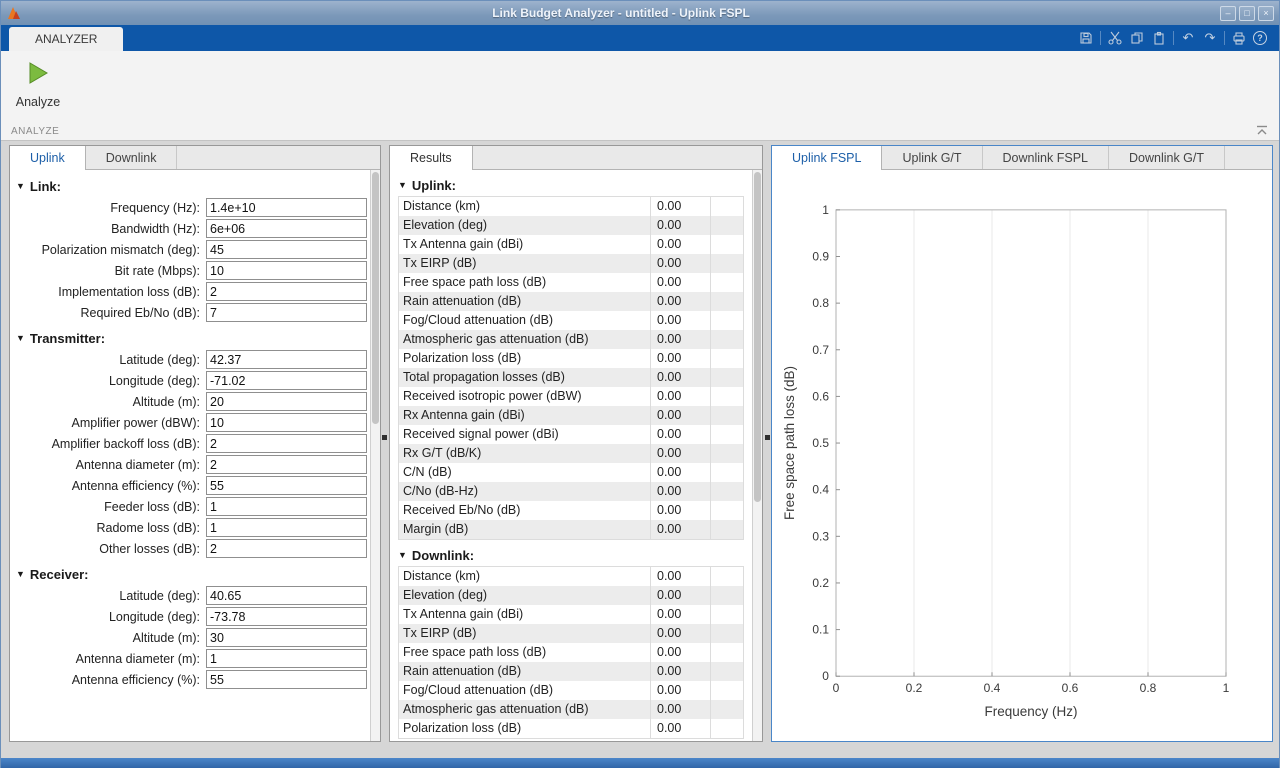 Image resolution: width=1280 pixels, height=768 pixels. Describe the element at coordinates (190, 312) in the screenshot. I see `form-row: Required Eb/No (dB):` at that location.